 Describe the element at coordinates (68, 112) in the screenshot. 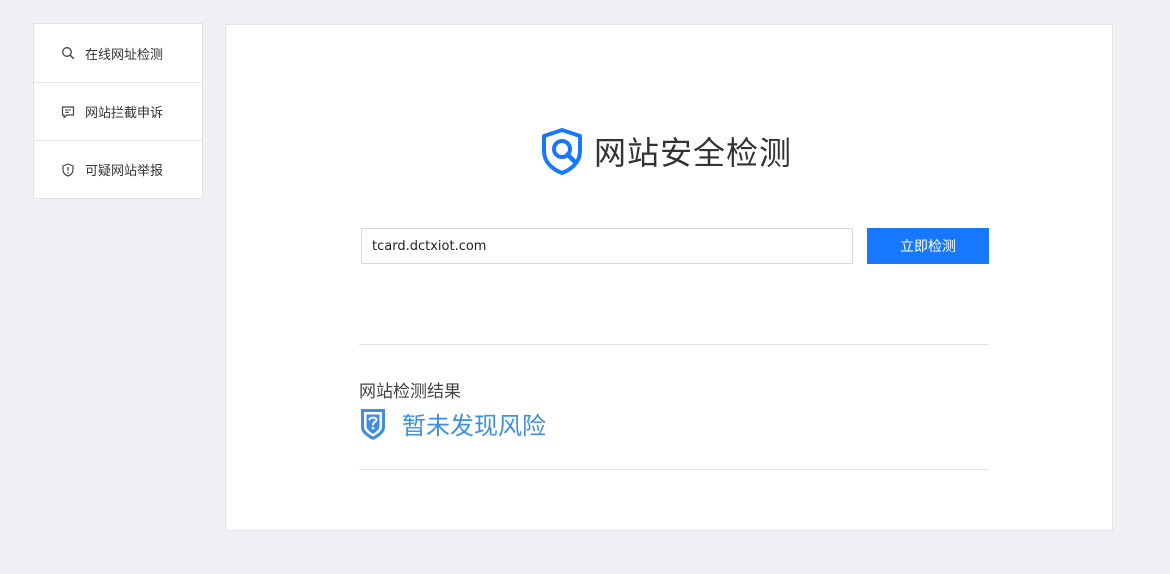

I see `message-icon` at that location.